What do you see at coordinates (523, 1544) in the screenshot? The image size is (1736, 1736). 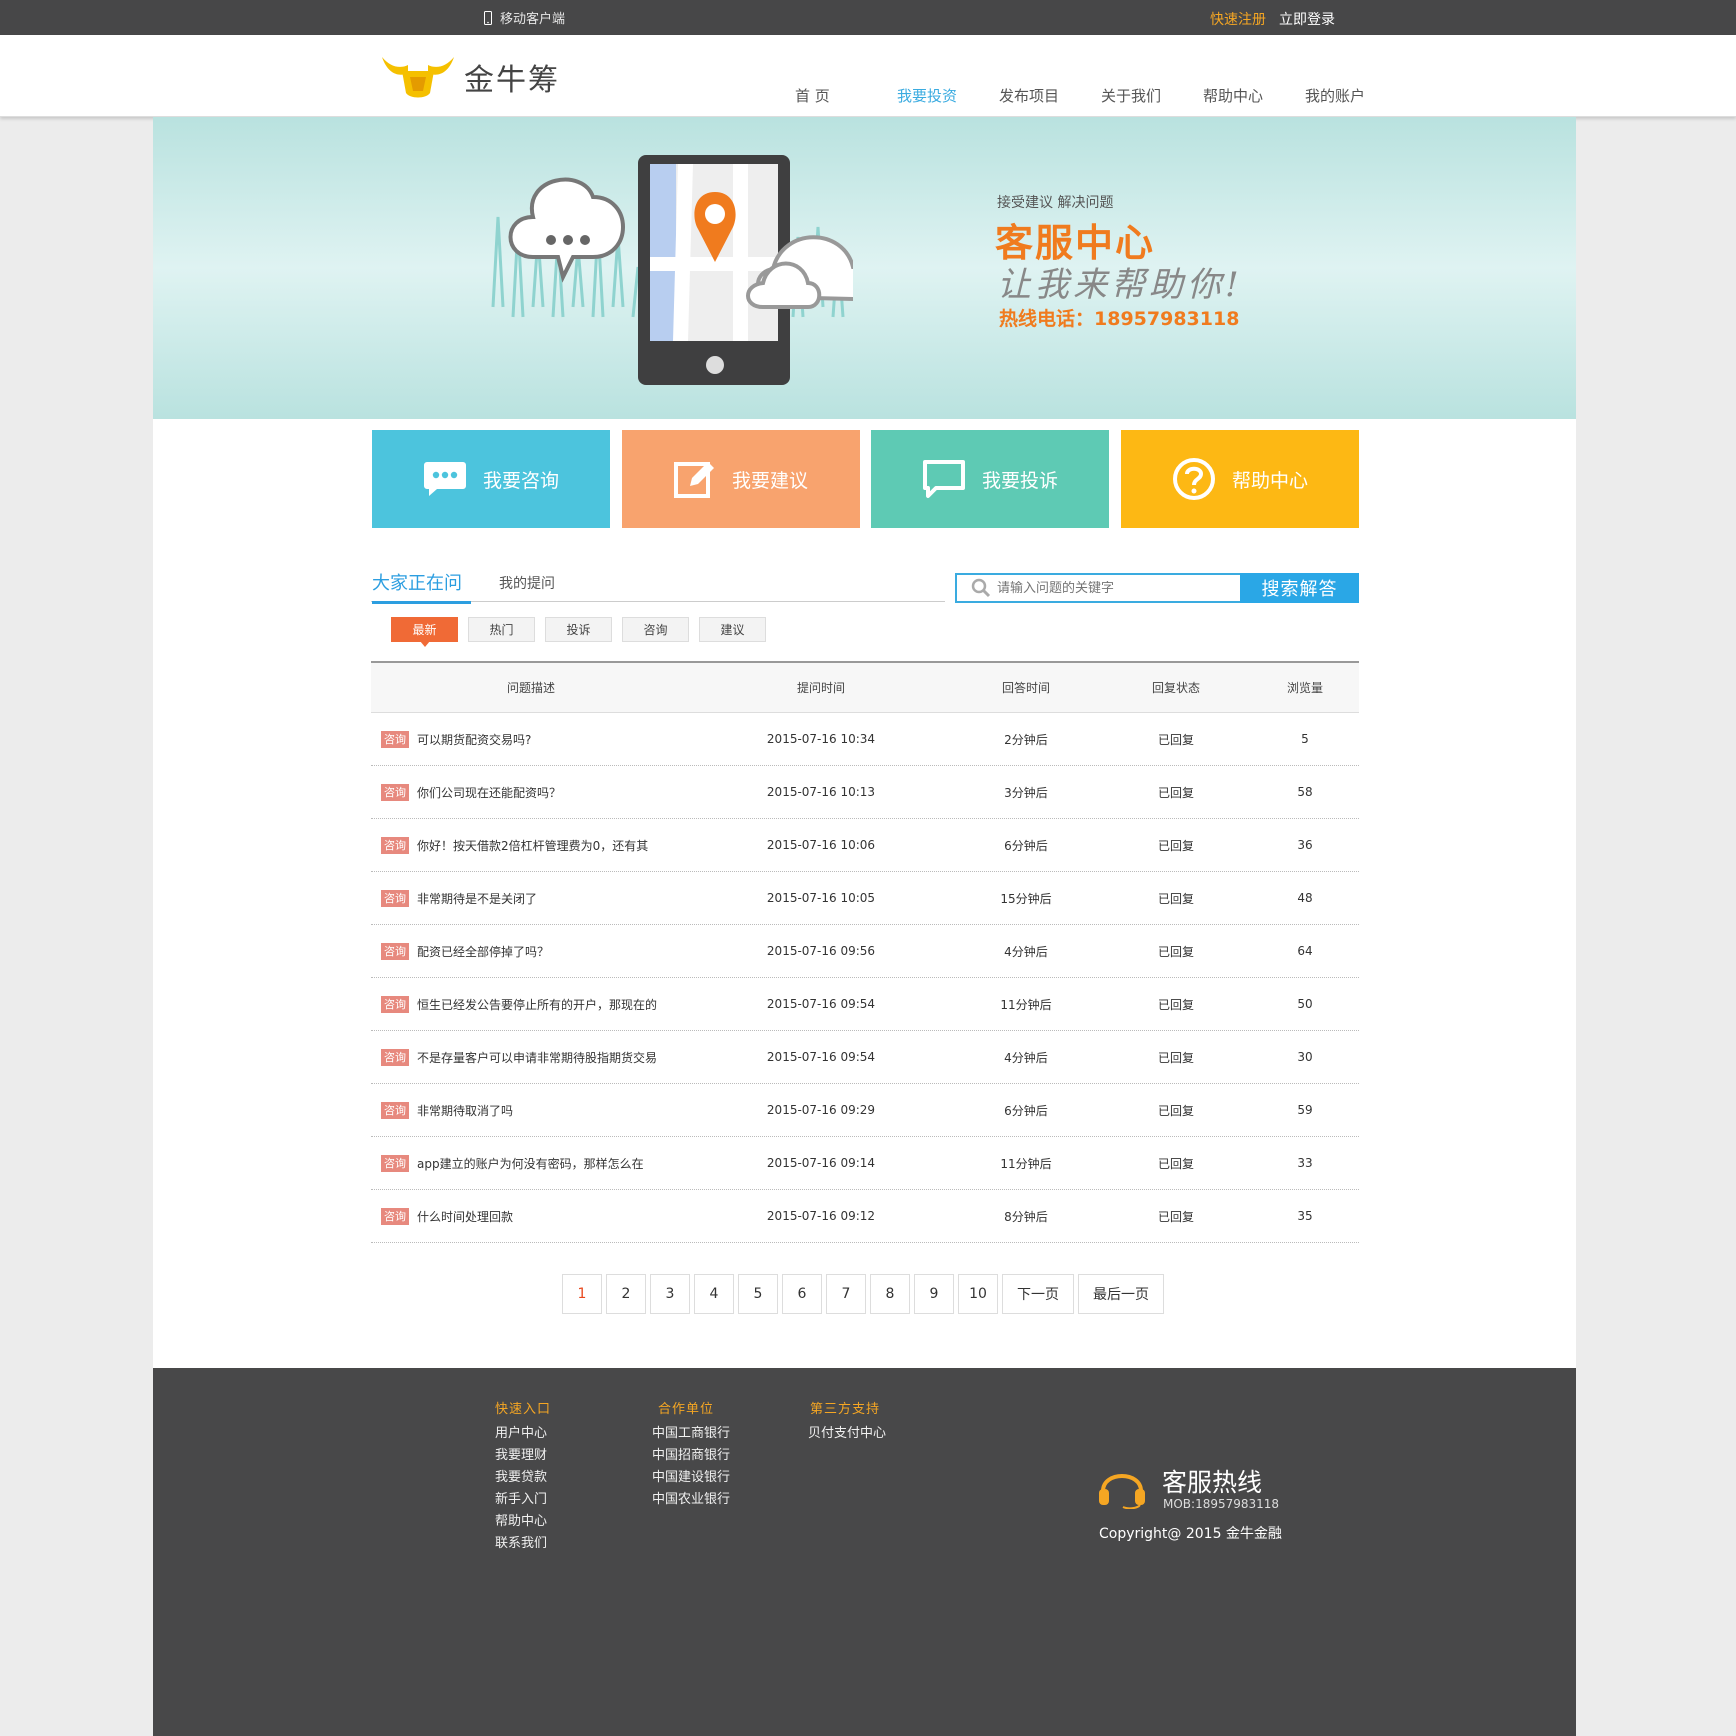 I see `footer-link-contact: 联系我们` at bounding box center [523, 1544].